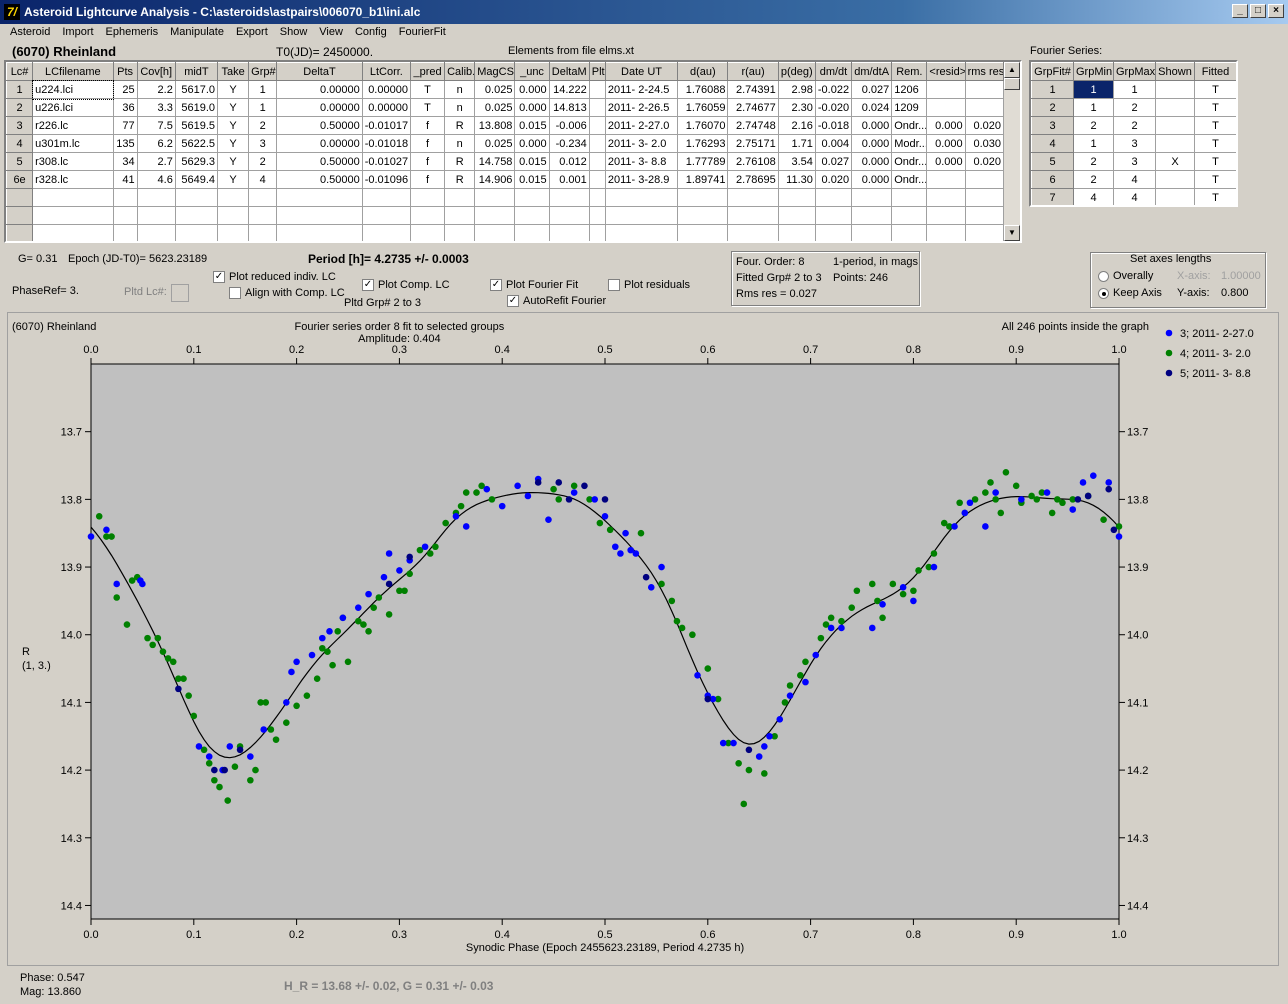 This screenshot has height=1004, width=1288. I want to click on row-header: 5, so click(1052, 161).